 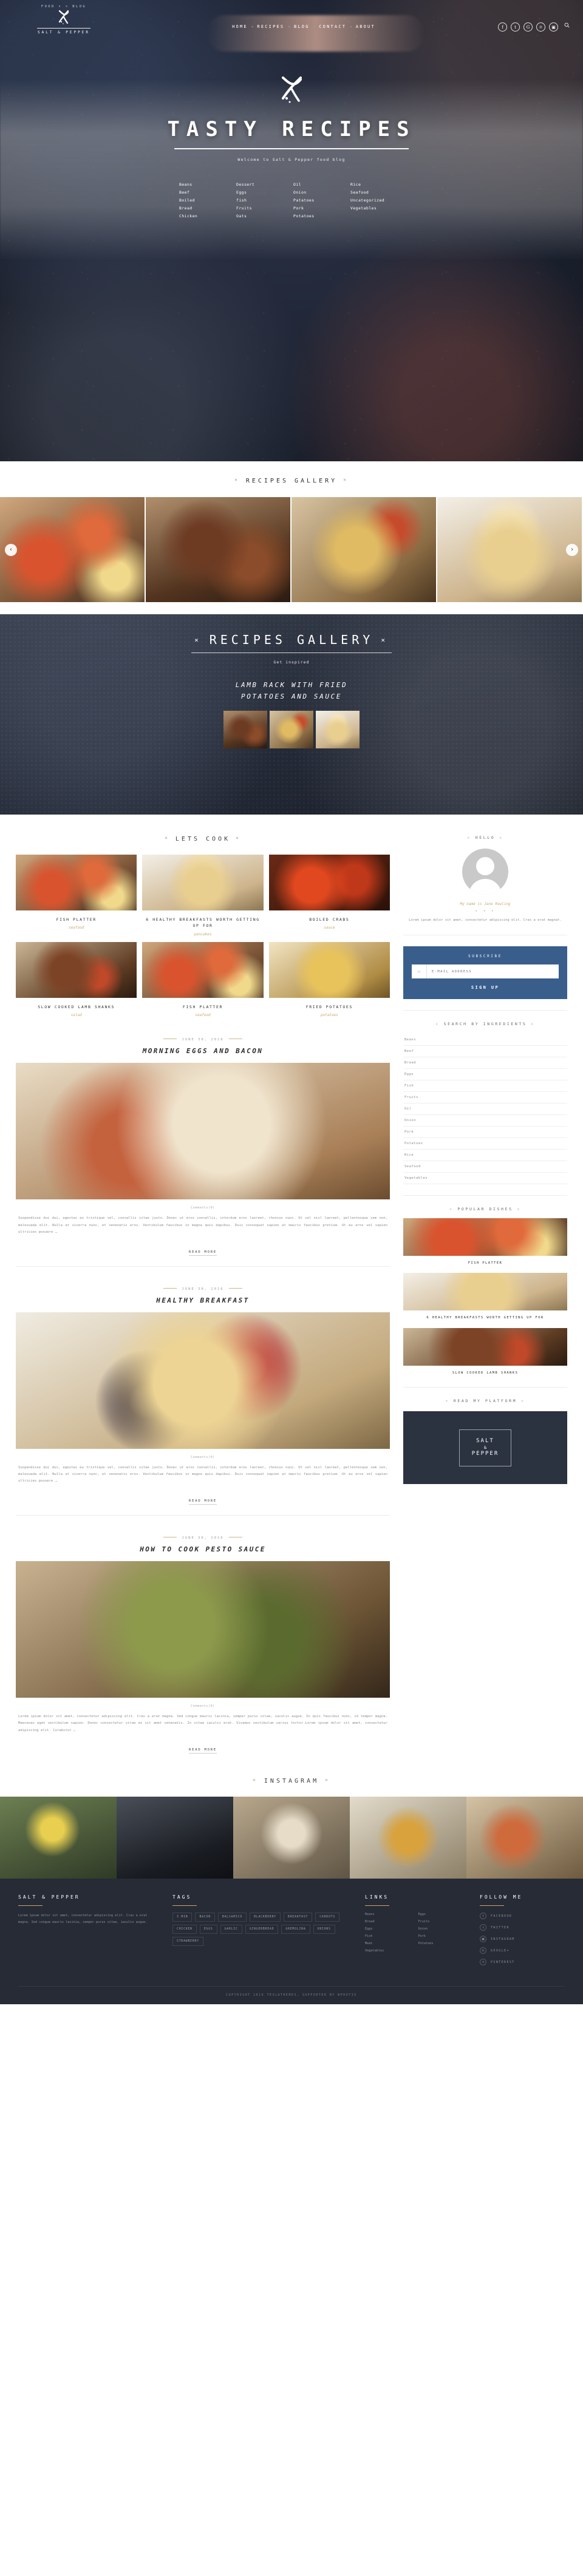 I want to click on post-title: HEALTHY BREAKFAST, so click(x=203, y=1300).